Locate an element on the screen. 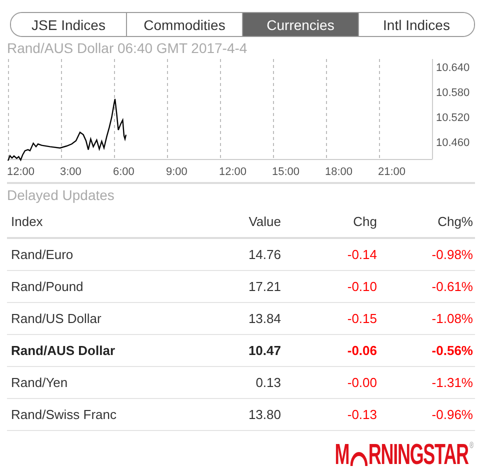 Image resolution: width=482 pixels, height=475 pixels. column-header: Chg is located at coordinates (364, 221).